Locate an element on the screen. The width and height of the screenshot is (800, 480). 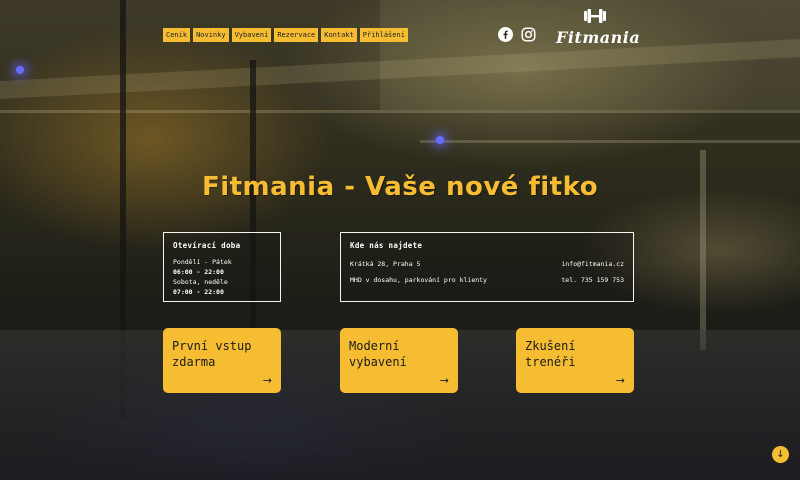
weekend-time: 07:00 - 22:00 is located at coordinates (198, 292).